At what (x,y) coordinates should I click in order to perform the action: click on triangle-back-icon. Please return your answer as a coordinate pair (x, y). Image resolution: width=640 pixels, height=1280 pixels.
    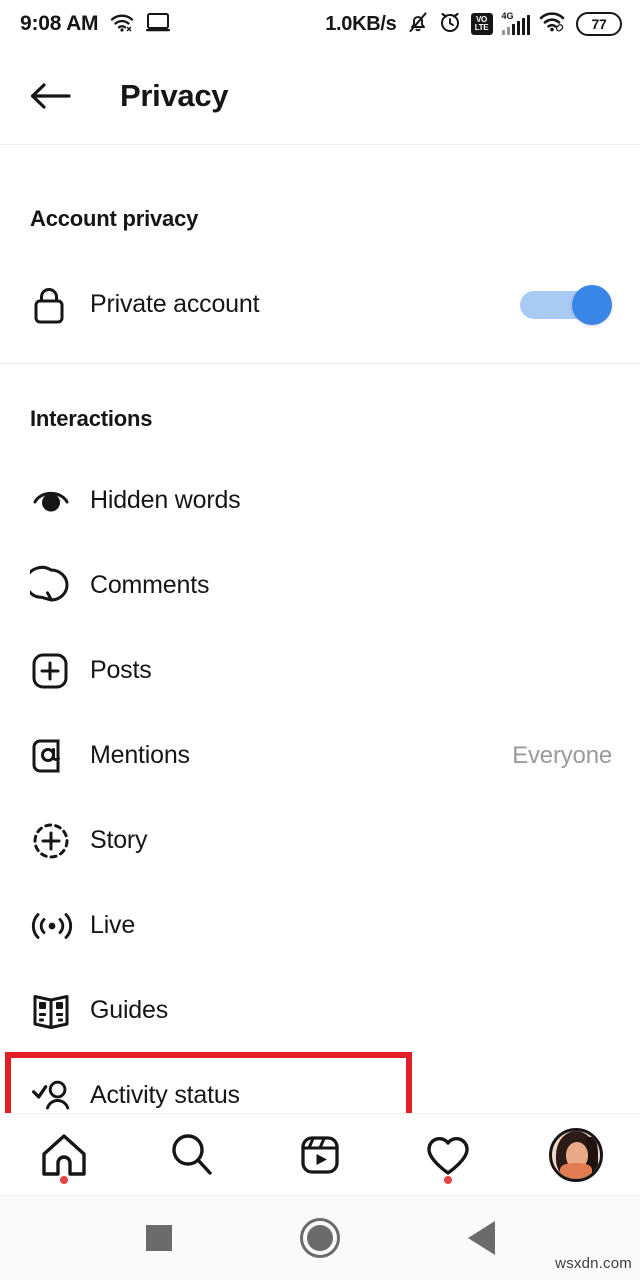
    Looking at the image, I should click on (481, 1238).